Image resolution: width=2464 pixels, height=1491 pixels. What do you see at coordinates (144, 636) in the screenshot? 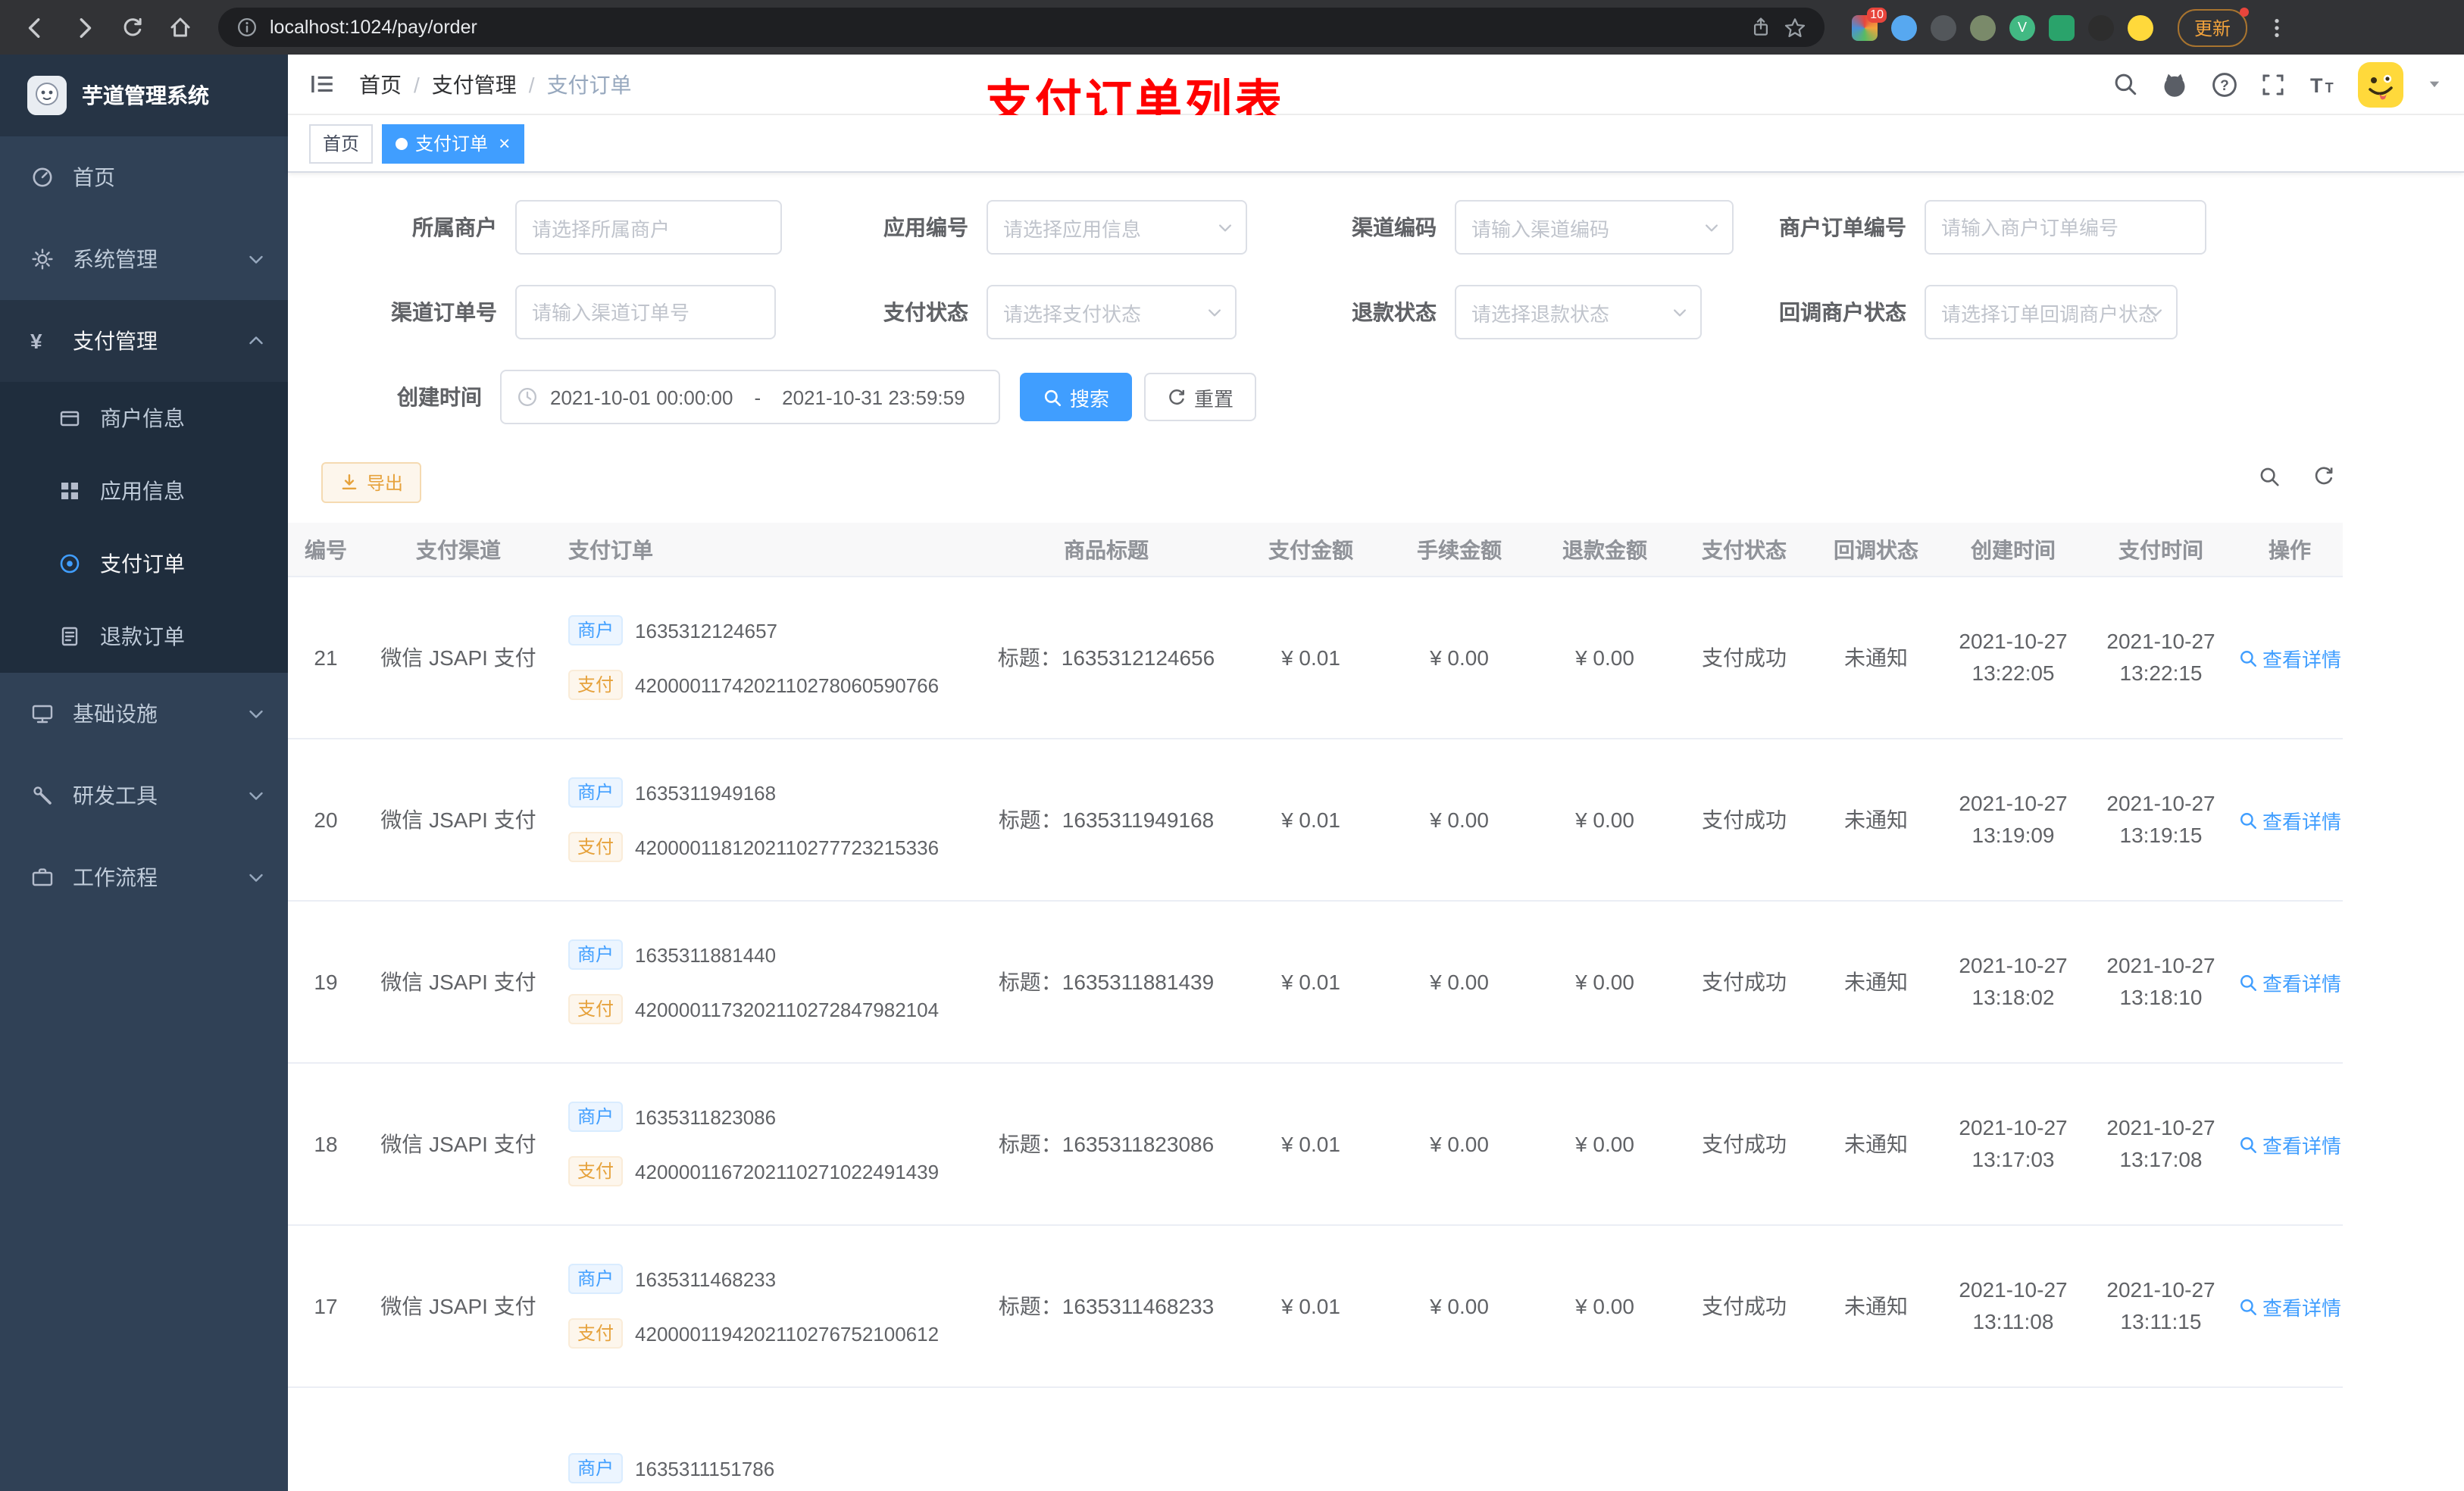
I see `sidebar-item-refund-order: 退款订单` at bounding box center [144, 636].